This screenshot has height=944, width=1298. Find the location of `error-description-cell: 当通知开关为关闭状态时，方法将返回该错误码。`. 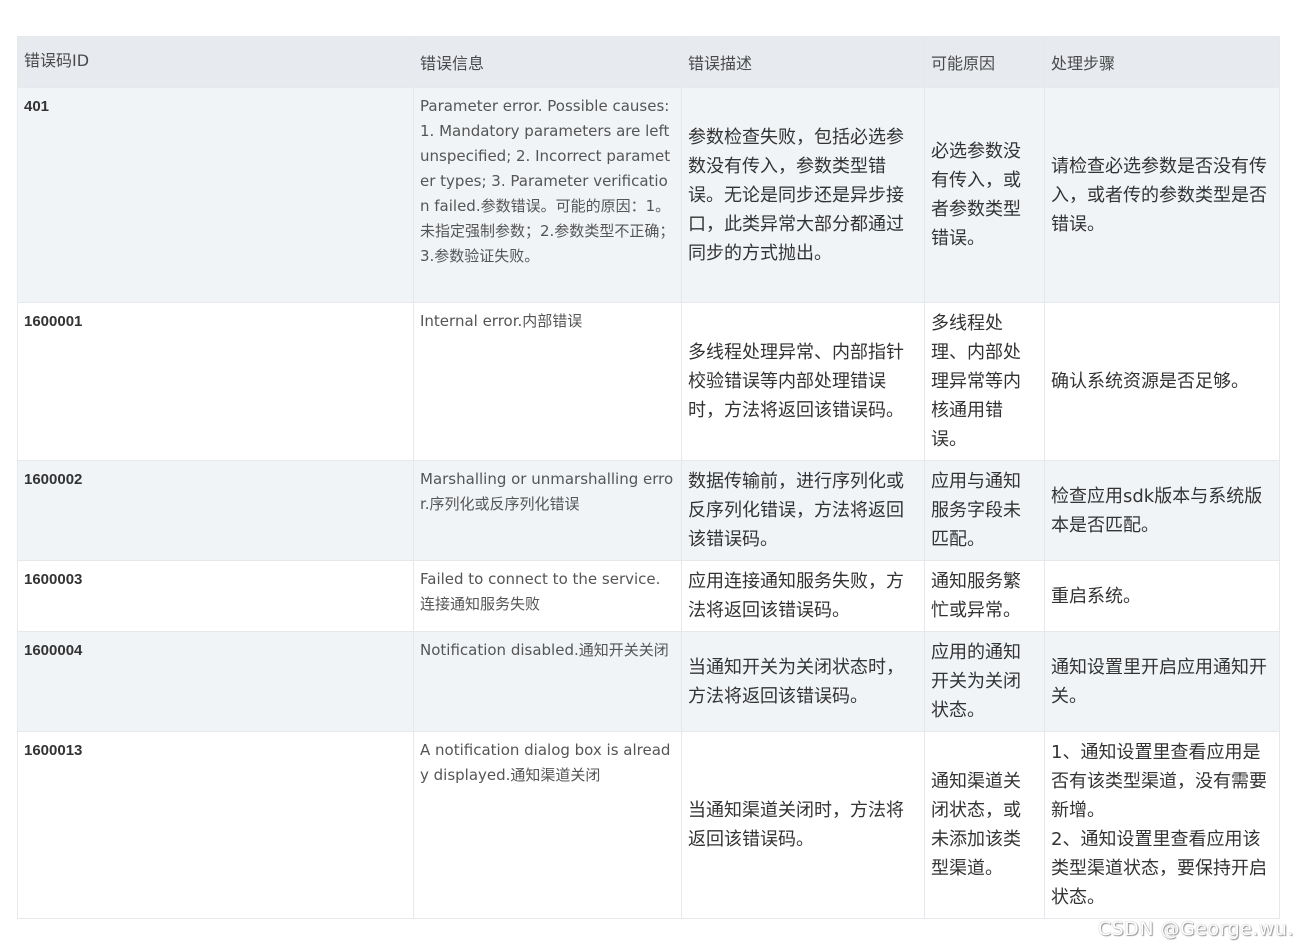

error-description-cell: 当通知开关为关闭状态时，方法将返回该错误码。 is located at coordinates (803, 681).